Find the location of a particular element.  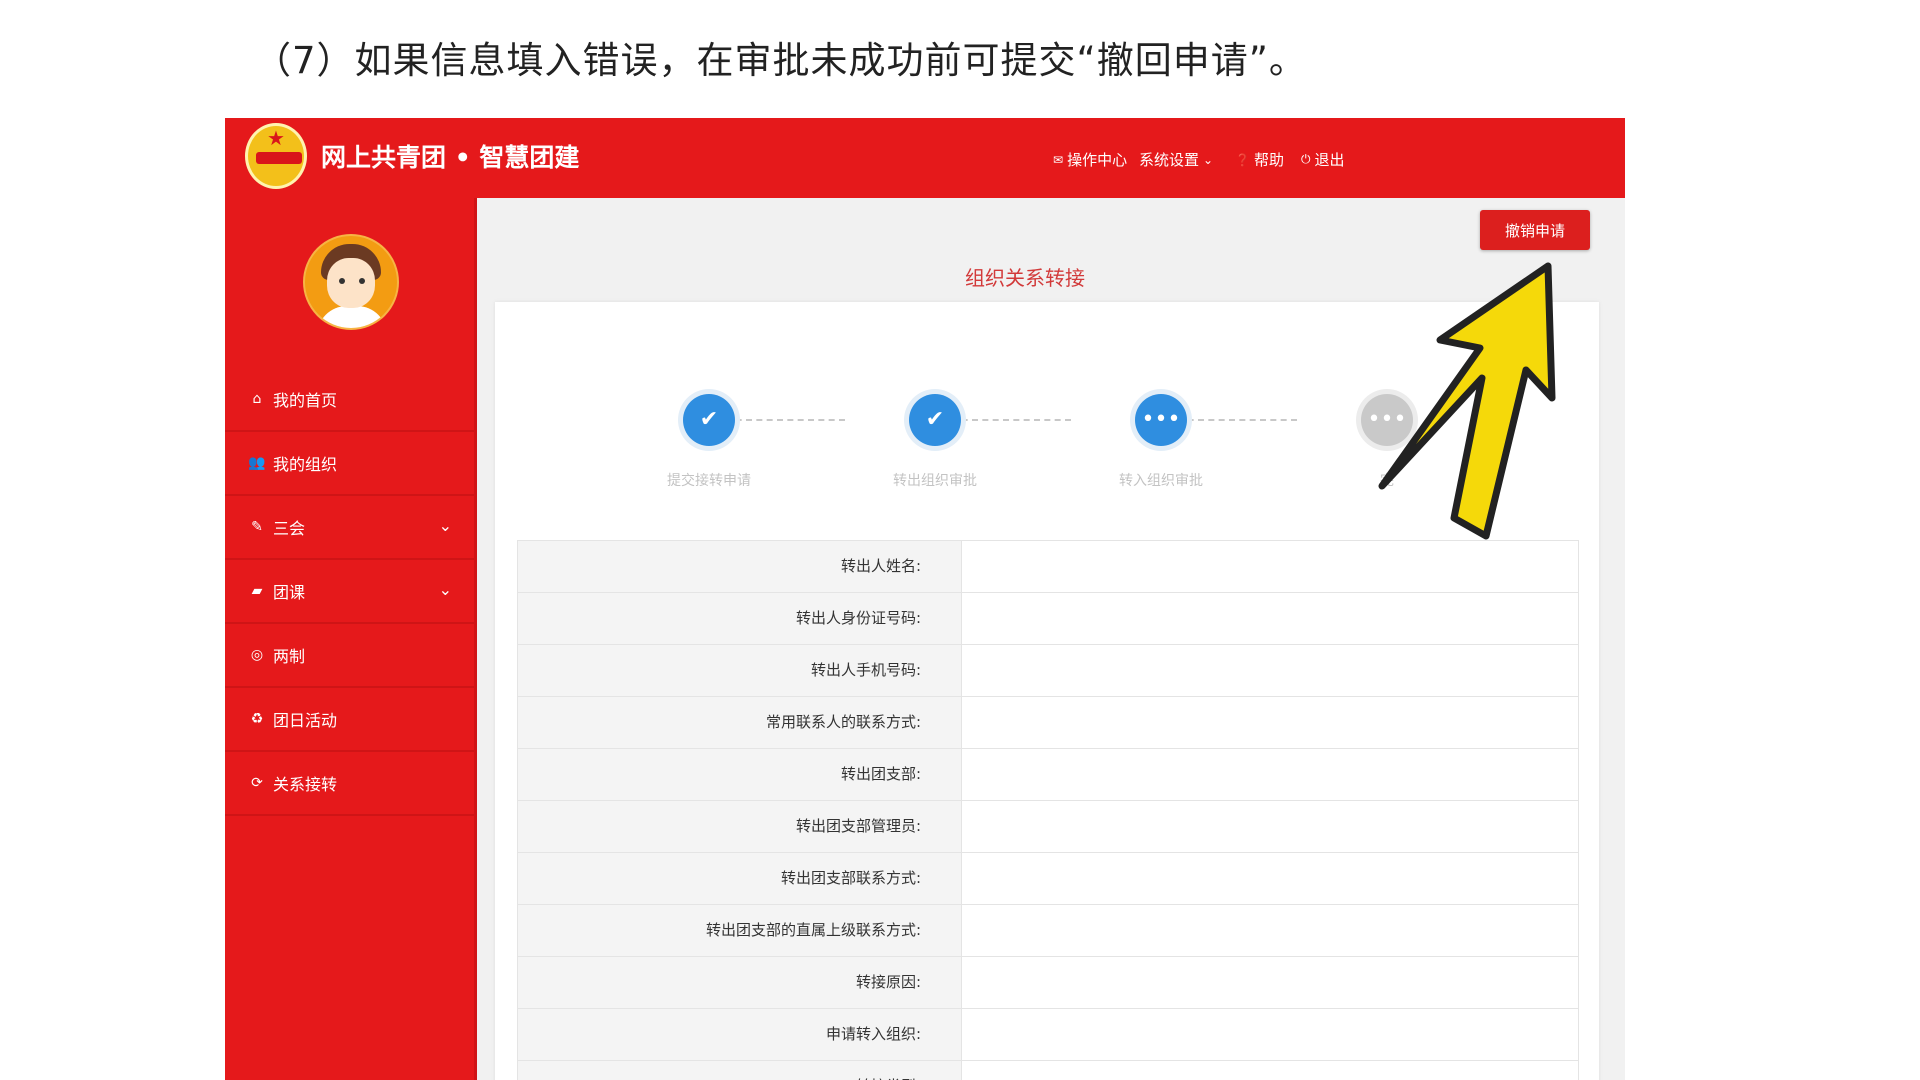

step-1-check-icon: ✔ is located at coordinates (709, 420).